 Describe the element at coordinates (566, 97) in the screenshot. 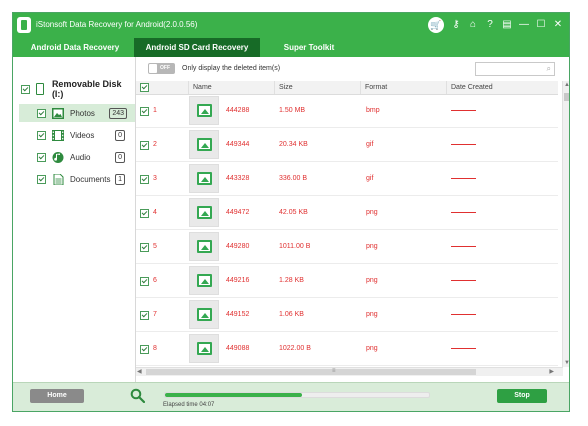

I see `vertical-scroll-thumb` at that location.